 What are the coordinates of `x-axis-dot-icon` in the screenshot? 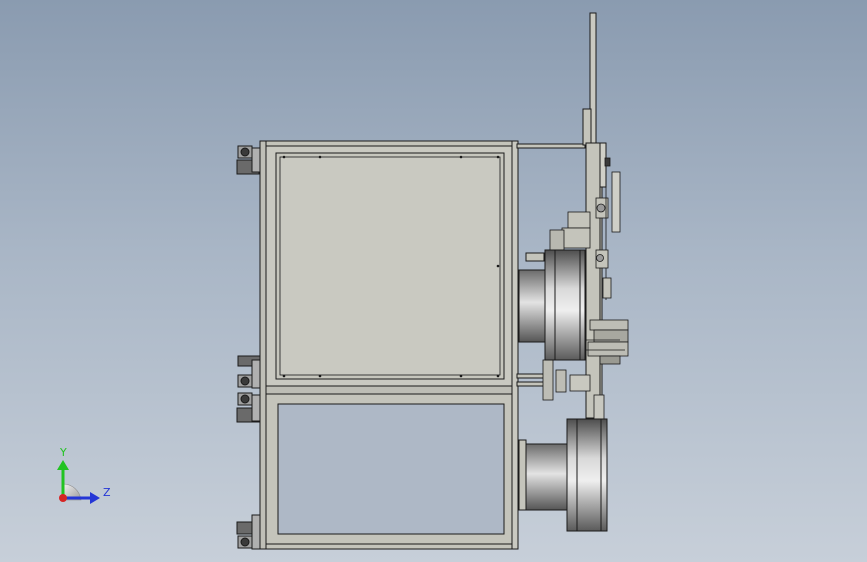 It's located at (63, 498).